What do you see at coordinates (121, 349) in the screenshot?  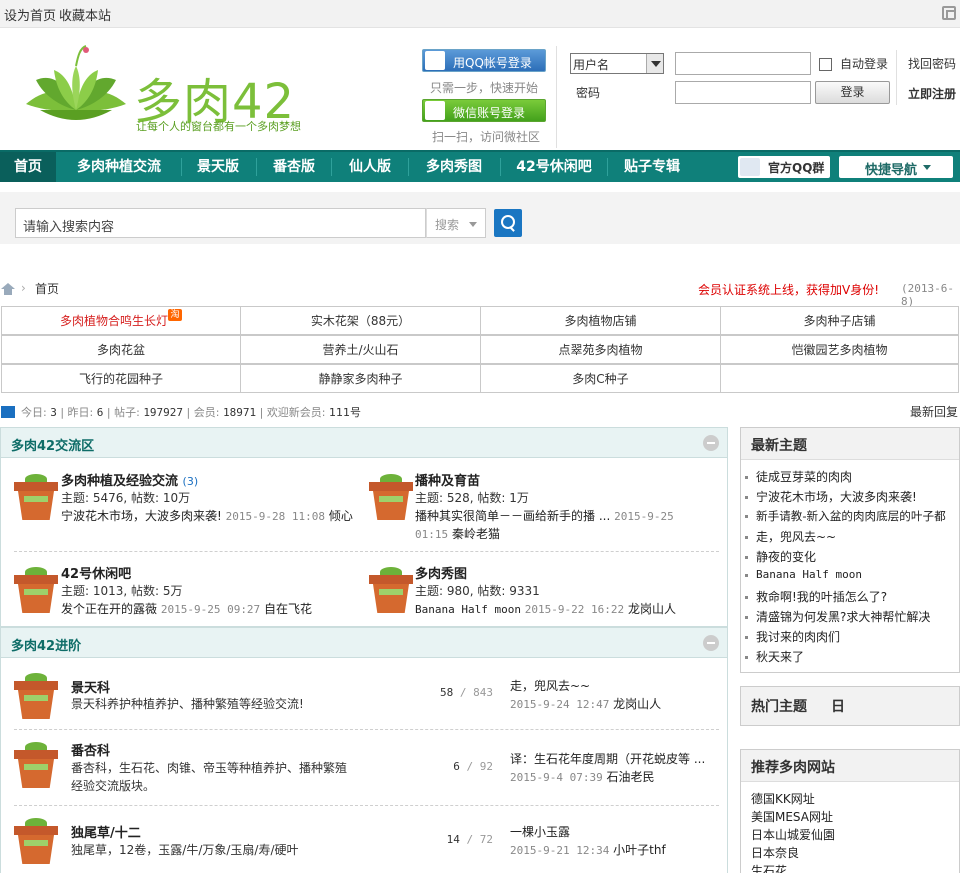 I see `link-cell: 多肉花盆` at bounding box center [121, 349].